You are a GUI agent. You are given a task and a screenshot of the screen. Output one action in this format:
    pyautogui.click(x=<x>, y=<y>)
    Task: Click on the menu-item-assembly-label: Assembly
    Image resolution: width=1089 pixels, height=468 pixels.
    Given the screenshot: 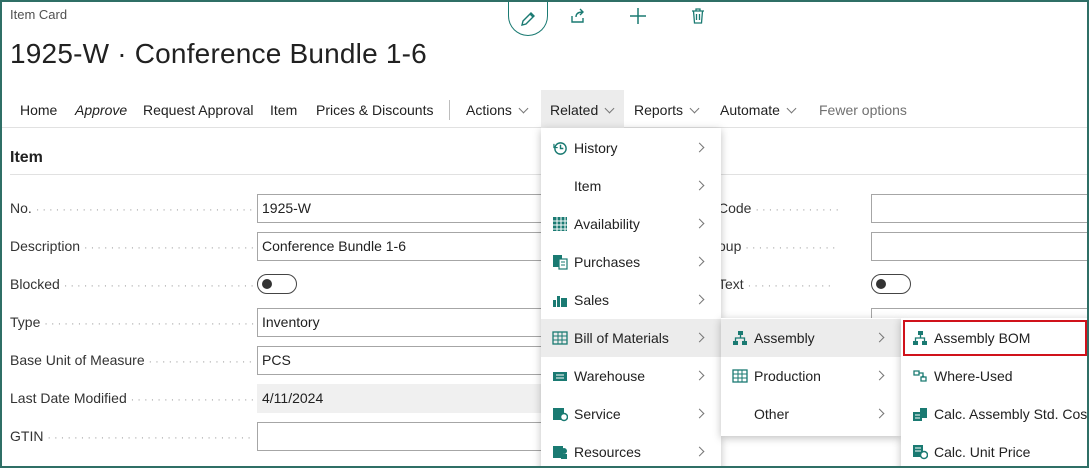 What is the action you would take?
    pyautogui.click(x=784, y=338)
    